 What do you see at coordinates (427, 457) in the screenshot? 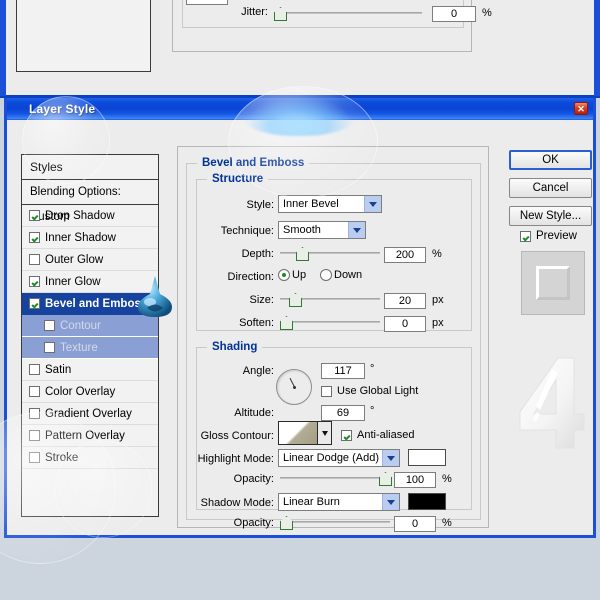
I see `highlight-color-swatch` at bounding box center [427, 457].